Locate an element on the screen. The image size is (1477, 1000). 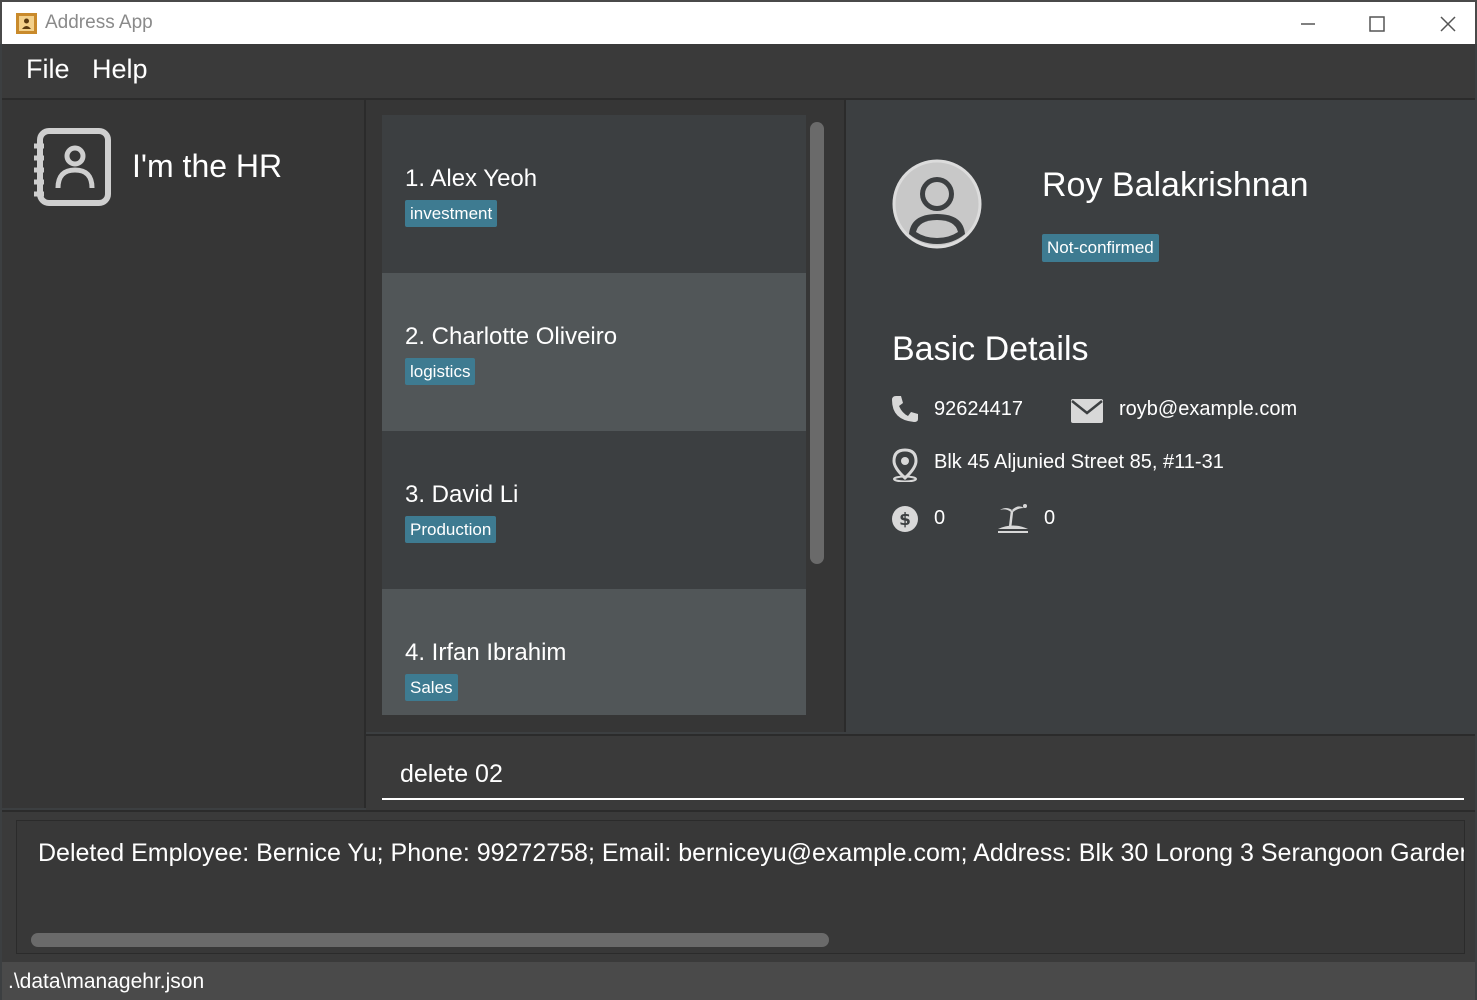
window-title: Address App is located at coordinates (99, 22).